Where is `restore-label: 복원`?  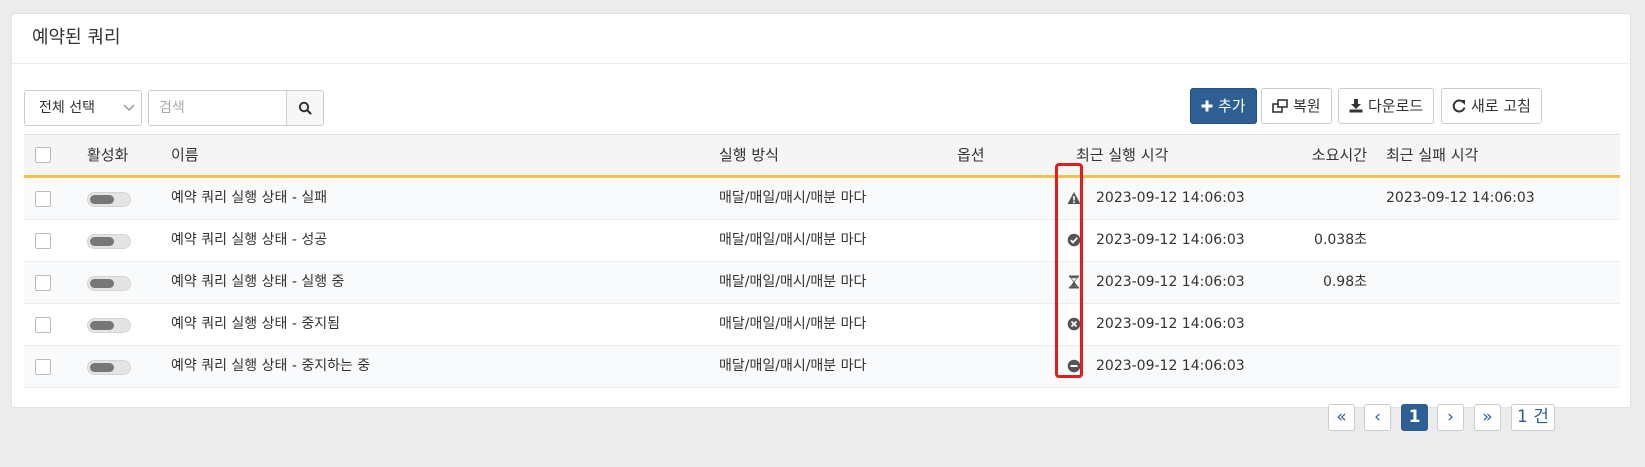 restore-label: 복원 is located at coordinates (1307, 106).